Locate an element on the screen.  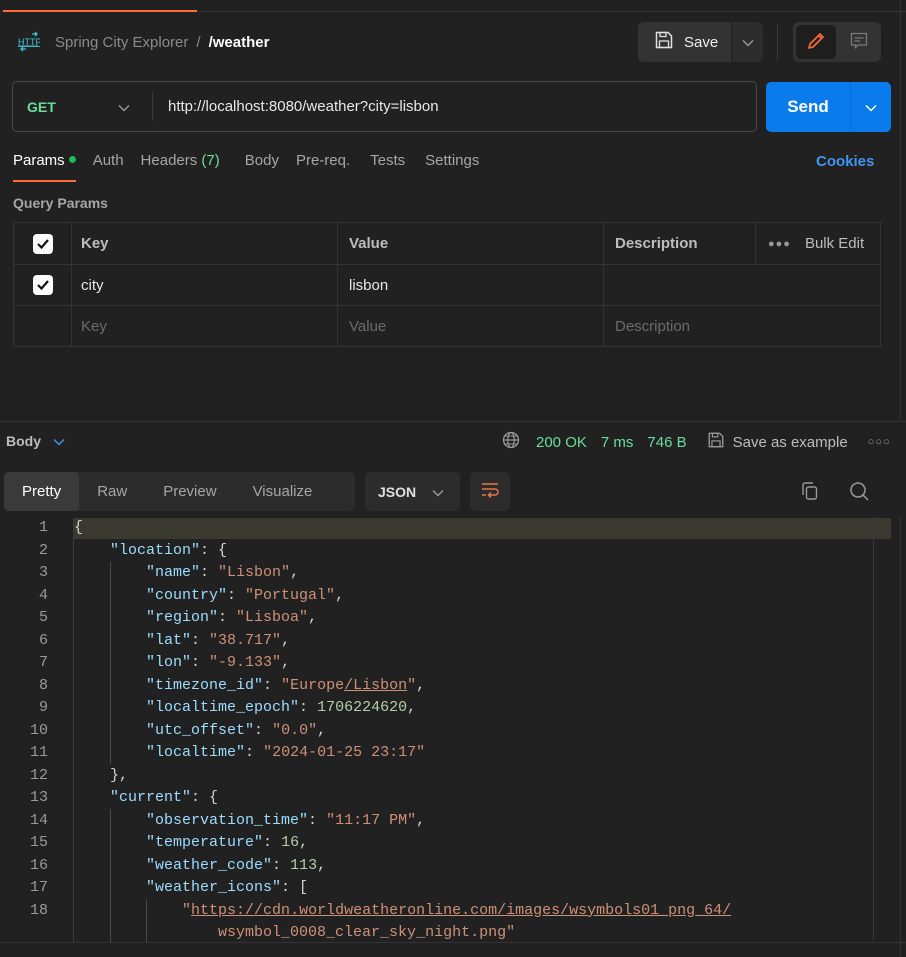
line-number: 17 is located at coordinates (38, 887).